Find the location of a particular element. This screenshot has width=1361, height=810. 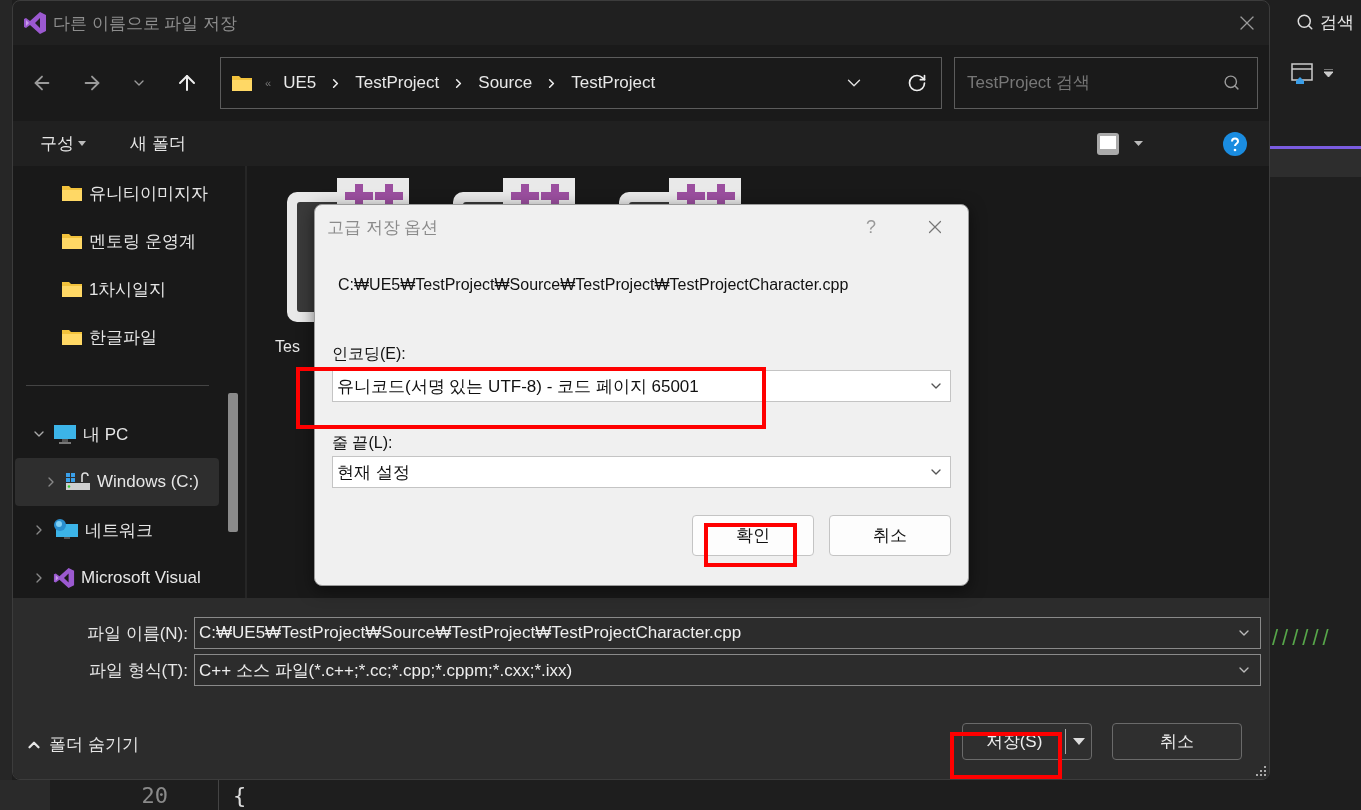

tree-item: 네트워크 is located at coordinates (117, 530).